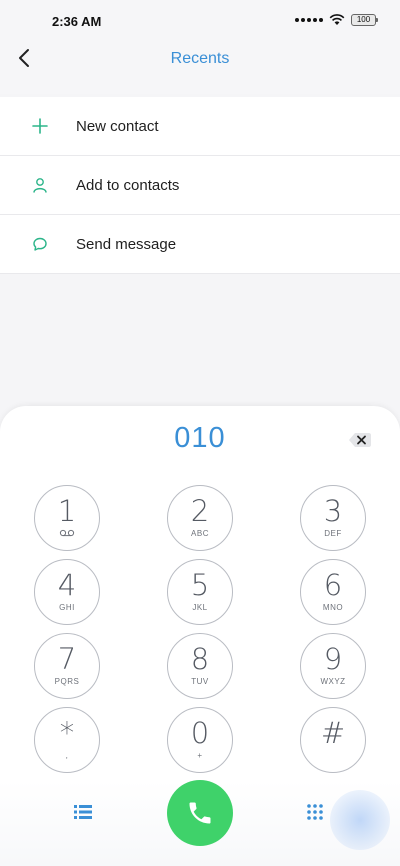  I want to click on key-9: 9 WXYZ, so click(333, 666).